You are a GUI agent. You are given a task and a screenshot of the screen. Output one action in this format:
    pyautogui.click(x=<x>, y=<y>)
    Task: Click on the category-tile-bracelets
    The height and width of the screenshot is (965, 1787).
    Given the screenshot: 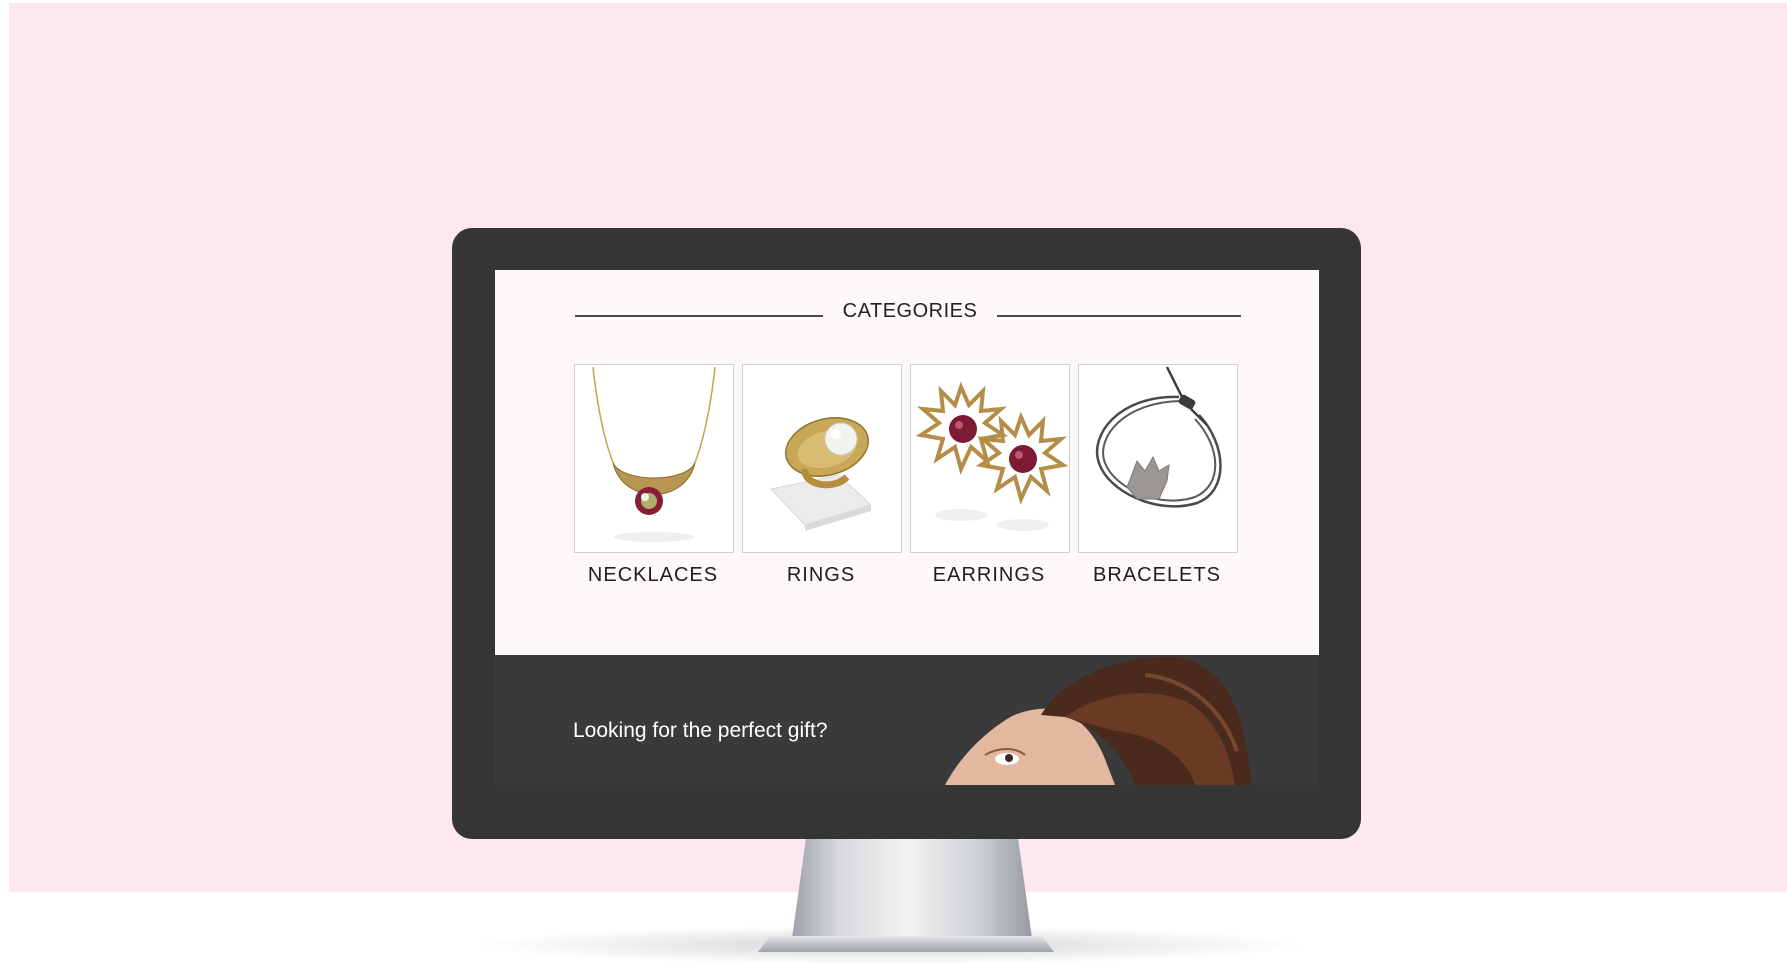 What is the action you would take?
    pyautogui.click(x=1158, y=458)
    